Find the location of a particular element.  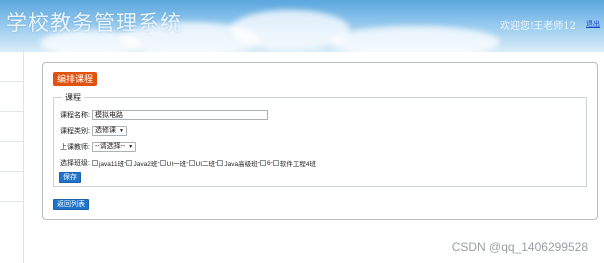

app-title: 学校教务管理系统 is located at coordinates (94, 23).